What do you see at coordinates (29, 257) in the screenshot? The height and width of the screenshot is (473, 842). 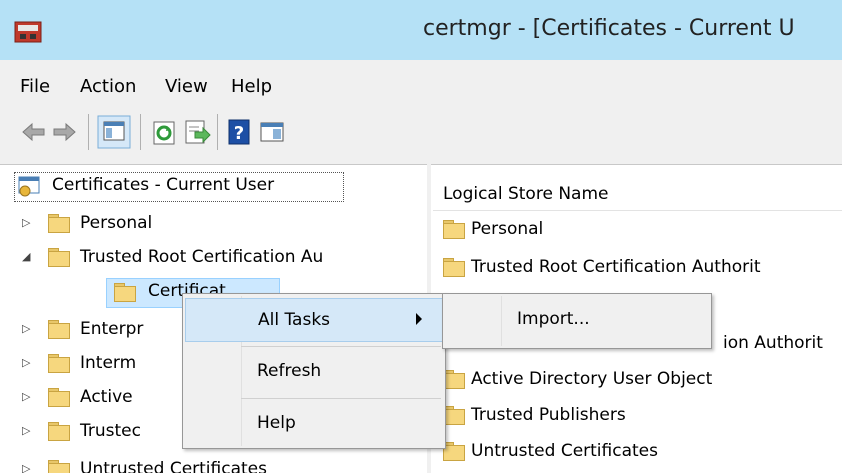 I see `collapse-arrow-icon: ◢` at bounding box center [29, 257].